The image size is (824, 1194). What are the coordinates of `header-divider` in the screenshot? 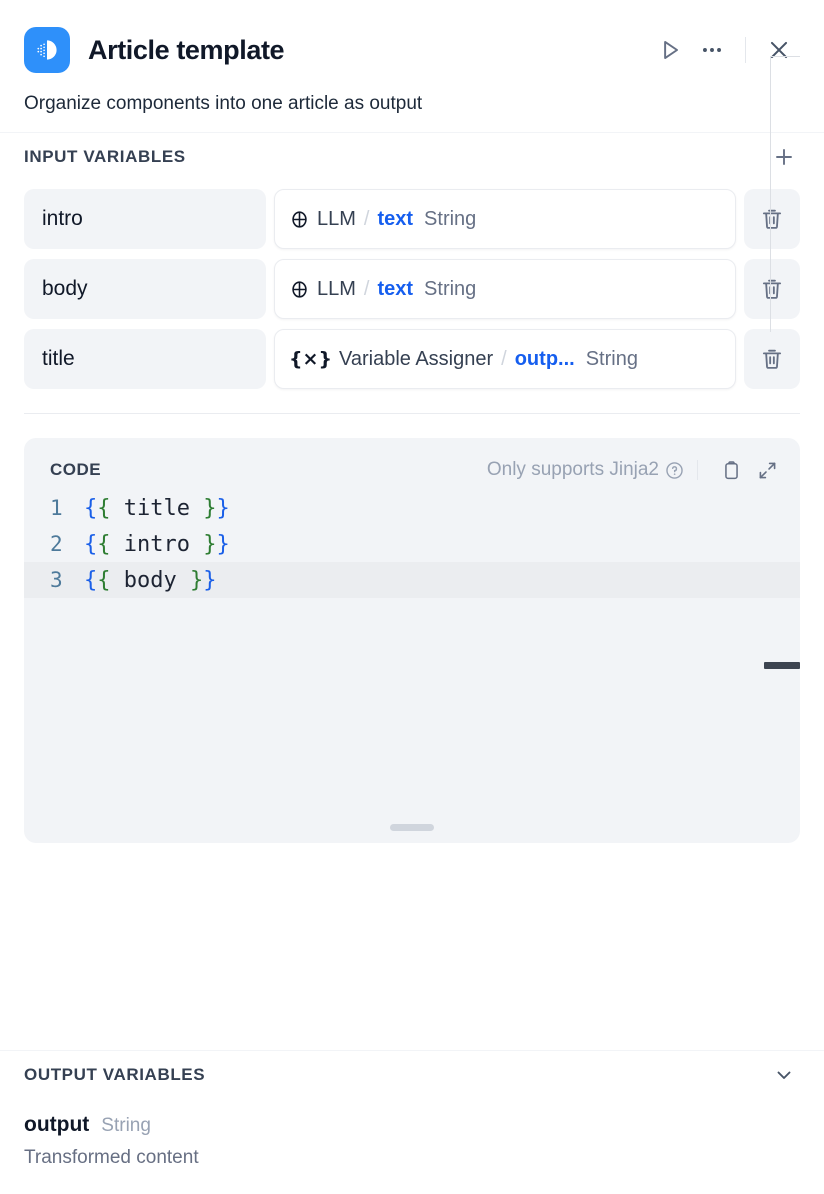 It's located at (745, 50).